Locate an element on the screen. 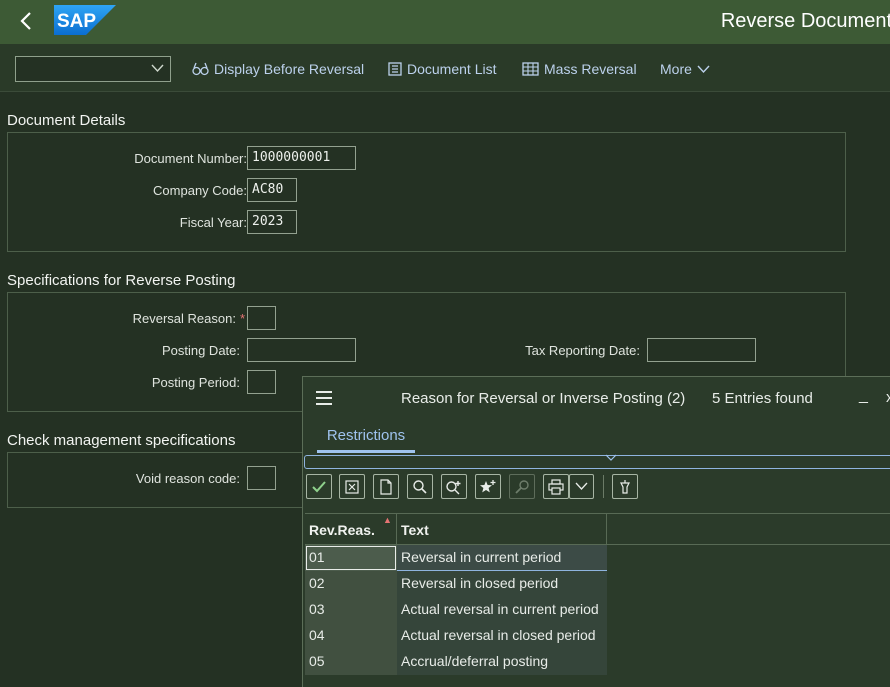 The width and height of the screenshot is (890, 687). row-text: Accrual/deferral posting is located at coordinates (502, 662).